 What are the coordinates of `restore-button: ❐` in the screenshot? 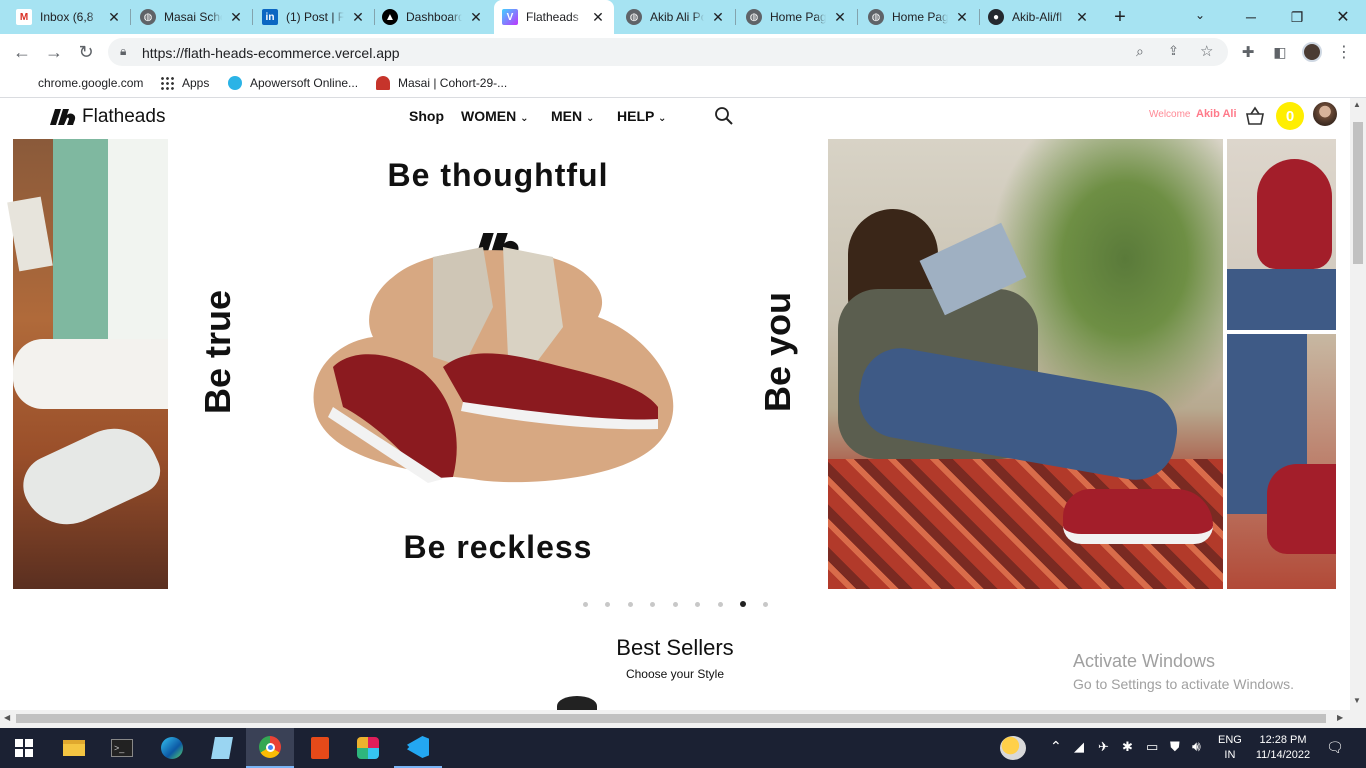 It's located at (1297, 17).